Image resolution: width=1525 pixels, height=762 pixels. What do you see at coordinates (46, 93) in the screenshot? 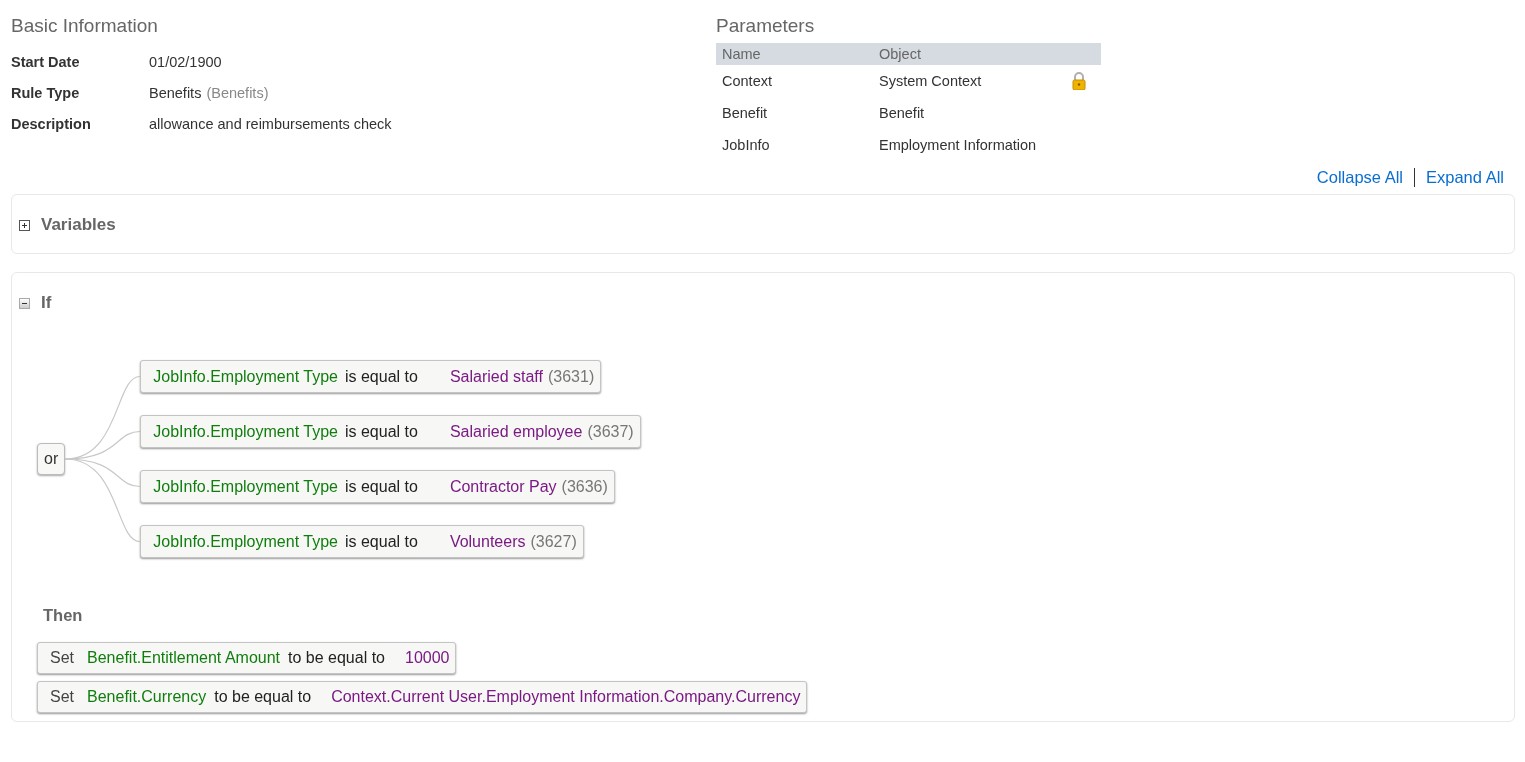
I see `field-label: Rule Type` at bounding box center [46, 93].